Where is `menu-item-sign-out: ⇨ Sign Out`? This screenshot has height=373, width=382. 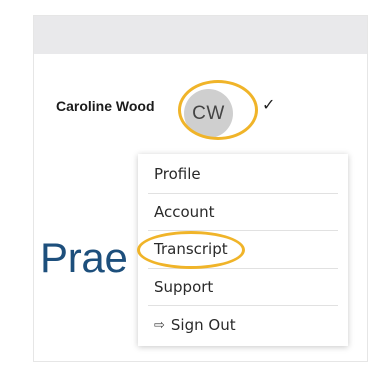
menu-item-sign-out: ⇨ Sign Out is located at coordinates (243, 325).